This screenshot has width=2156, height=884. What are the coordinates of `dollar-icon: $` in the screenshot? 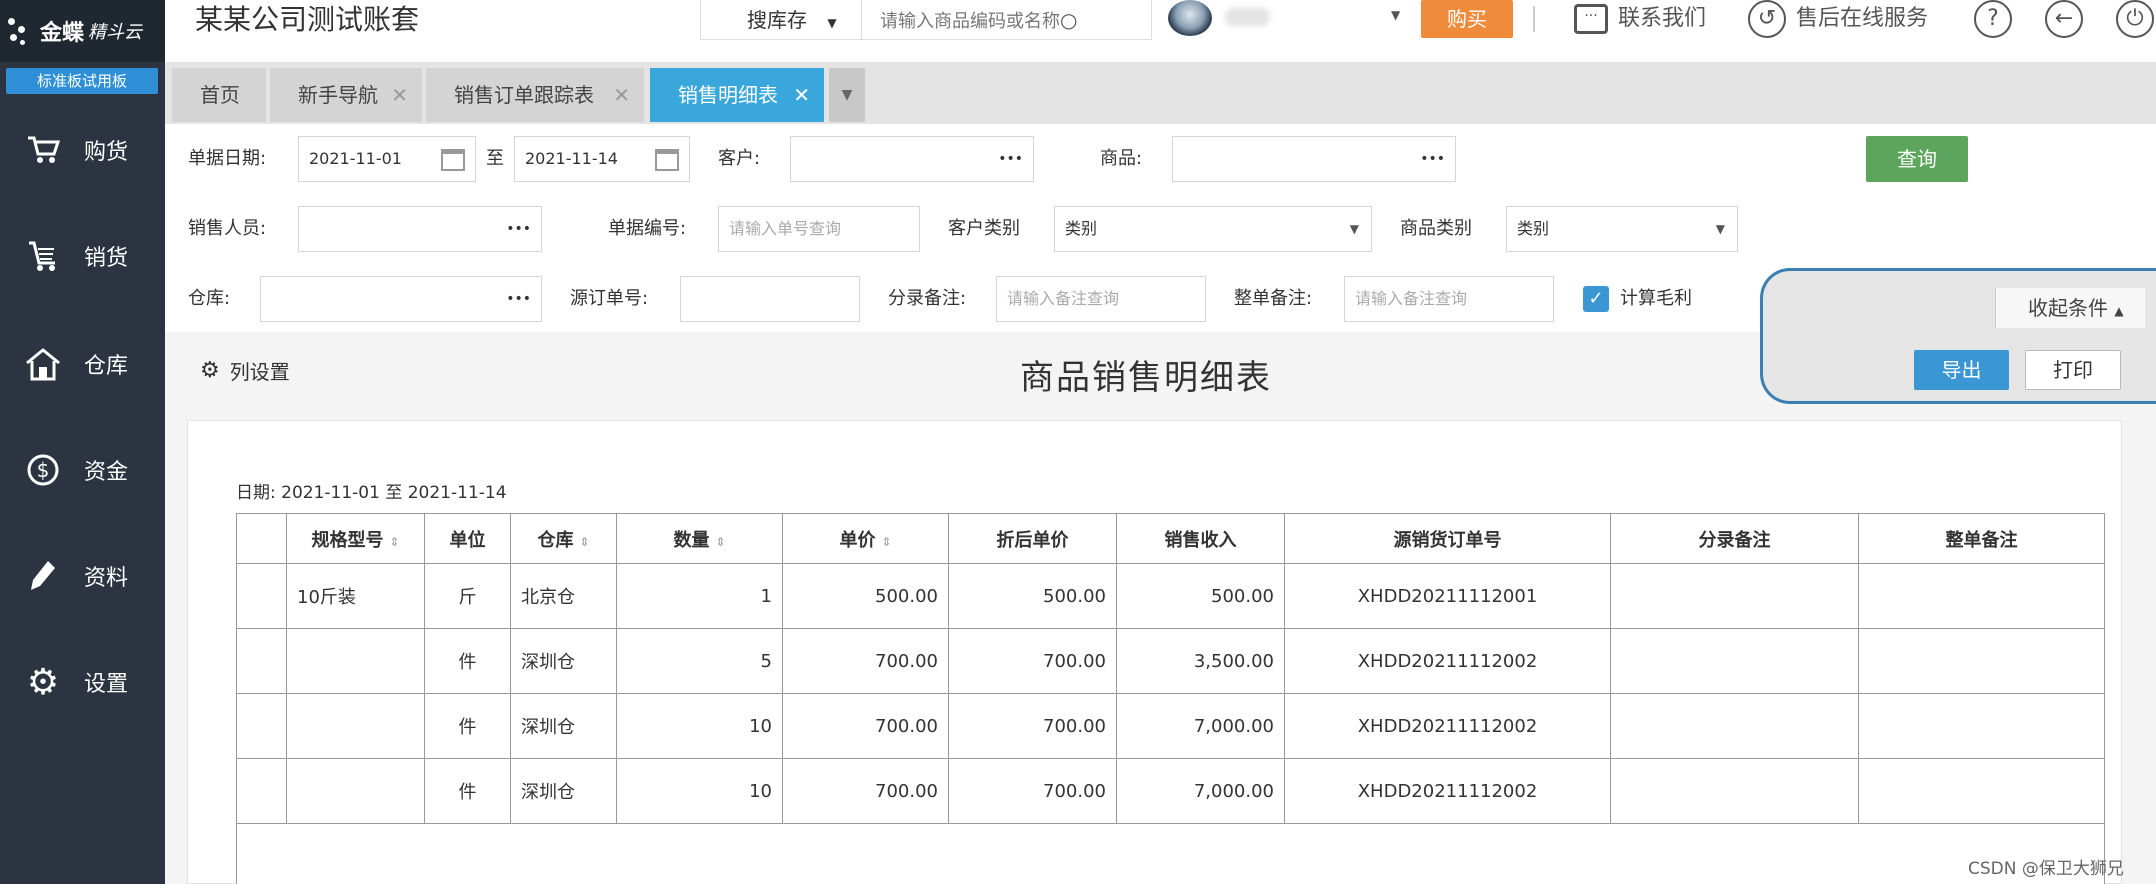 It's located at (43, 470).